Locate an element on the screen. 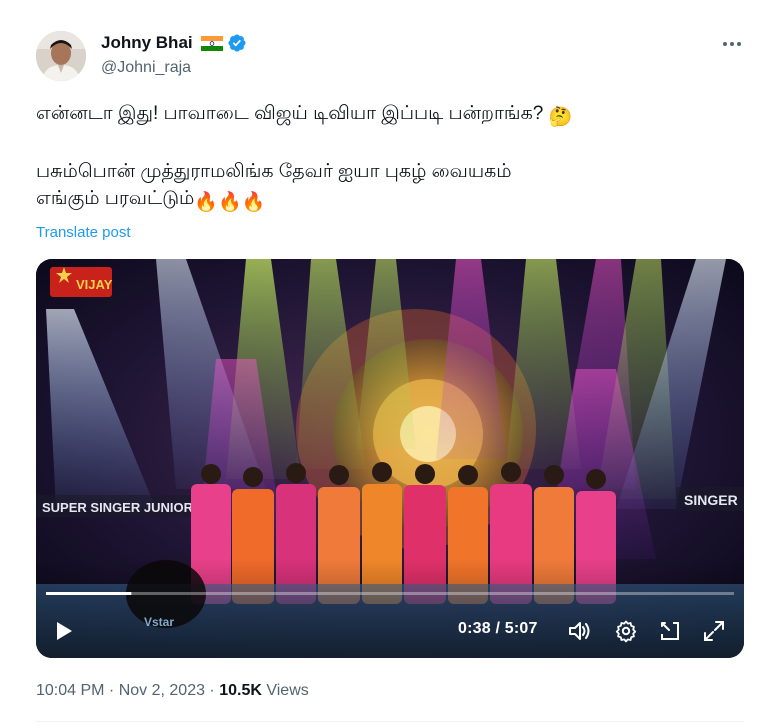 The height and width of the screenshot is (728, 773). video-progress-bar is located at coordinates (390, 593).